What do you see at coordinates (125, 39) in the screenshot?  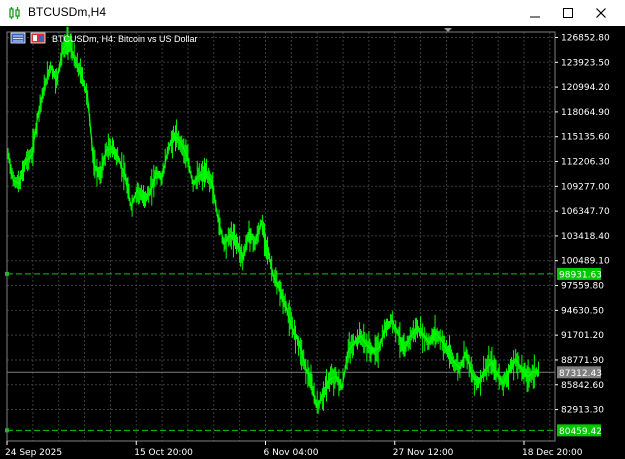 I see `symbol-description: BTCUSDm, H4: Bitcoin vs US Dollar` at bounding box center [125, 39].